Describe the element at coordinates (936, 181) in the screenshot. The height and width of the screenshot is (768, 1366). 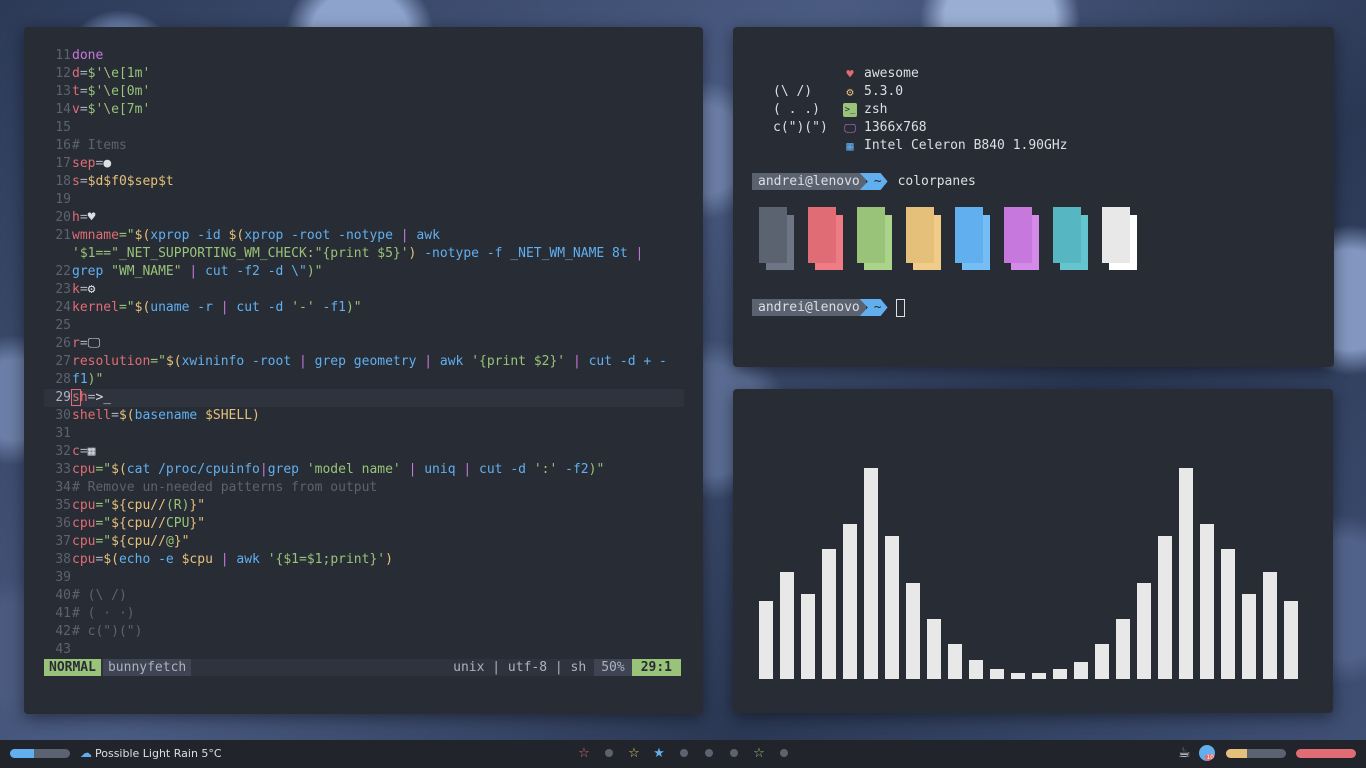
I see `prompt-command: colorpanes` at that location.